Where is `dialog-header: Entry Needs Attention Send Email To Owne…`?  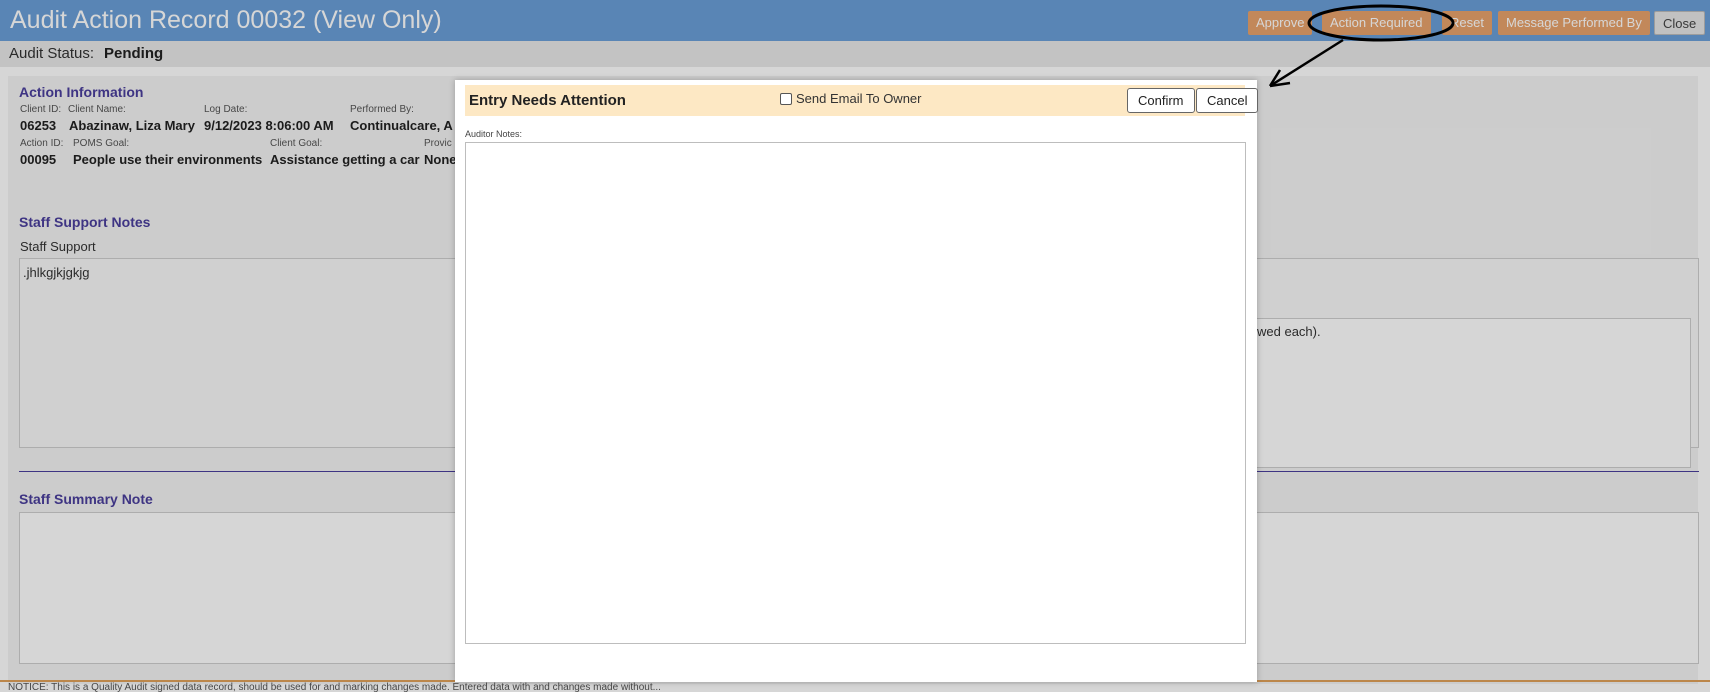
dialog-header: Entry Needs Attention Send Email To Owne… is located at coordinates (862, 100).